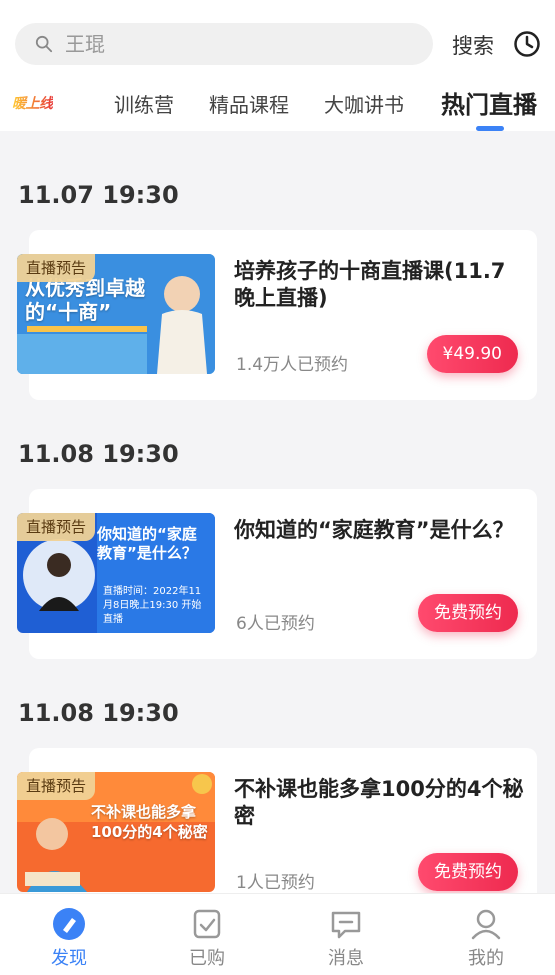 This screenshot has height=975, width=555. Describe the element at coordinates (277, 65) in the screenshot. I see `top-header: 搜索 暖上线 训练营 精品课程 大咖讲书 热门直播` at that location.